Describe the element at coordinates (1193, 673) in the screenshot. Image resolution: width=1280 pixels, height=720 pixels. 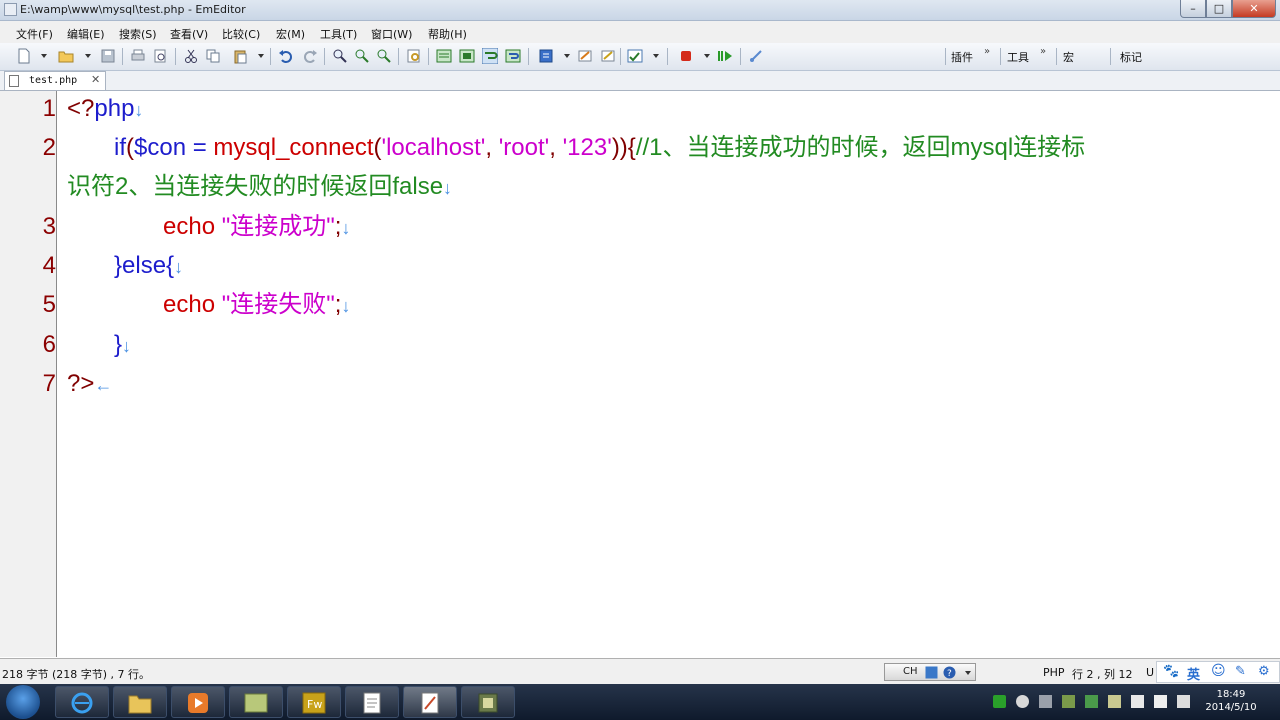
I see `ime-english-indicator: 英` at that location.